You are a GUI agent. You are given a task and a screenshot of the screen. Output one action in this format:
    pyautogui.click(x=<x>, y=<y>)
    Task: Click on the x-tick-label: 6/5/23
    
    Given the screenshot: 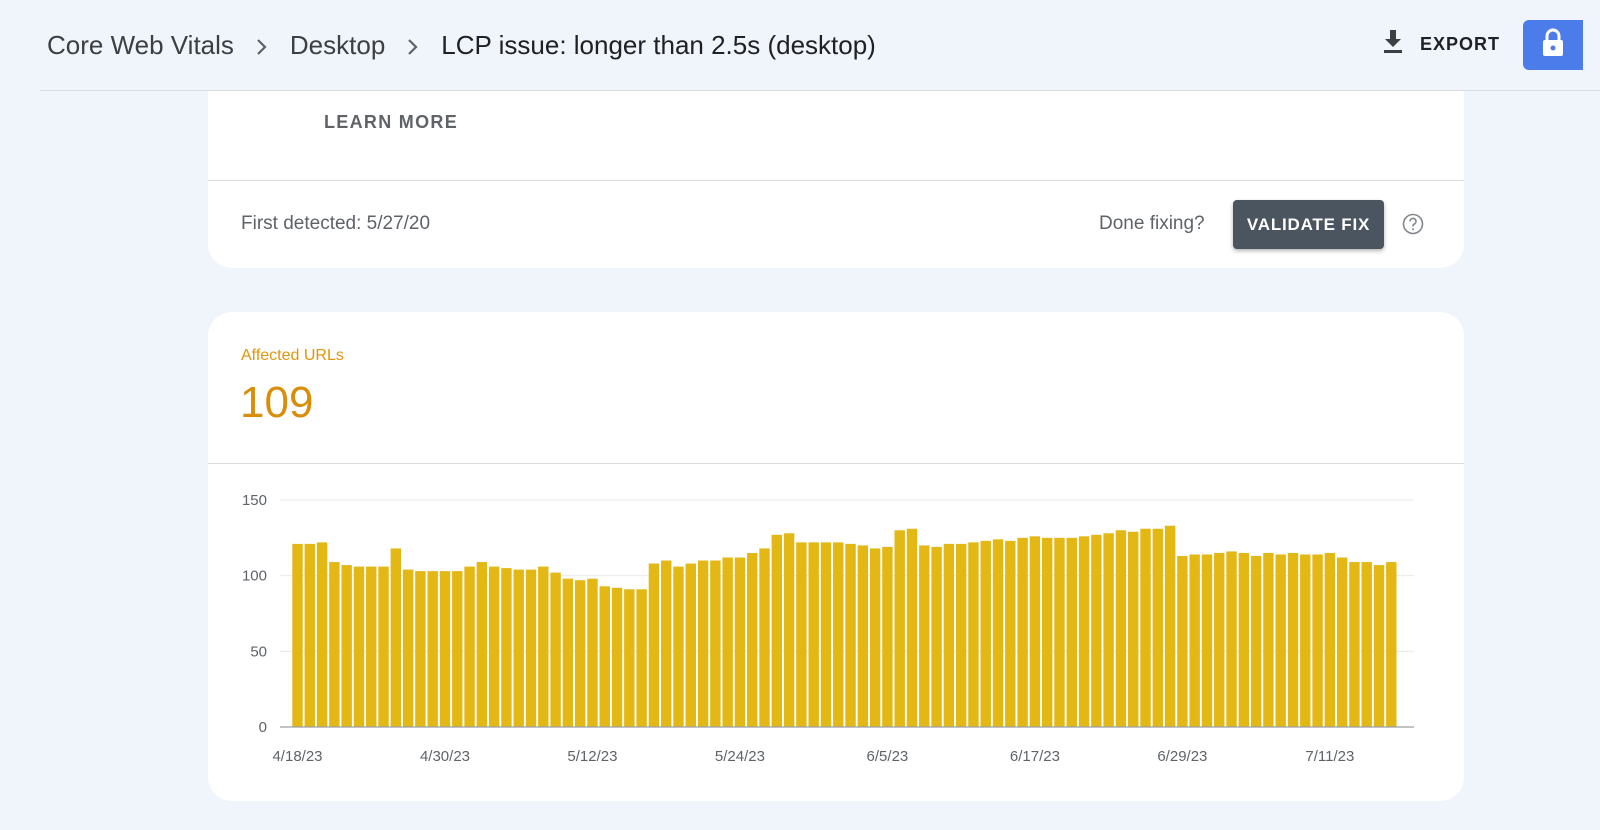 What is the action you would take?
    pyautogui.click(x=888, y=756)
    